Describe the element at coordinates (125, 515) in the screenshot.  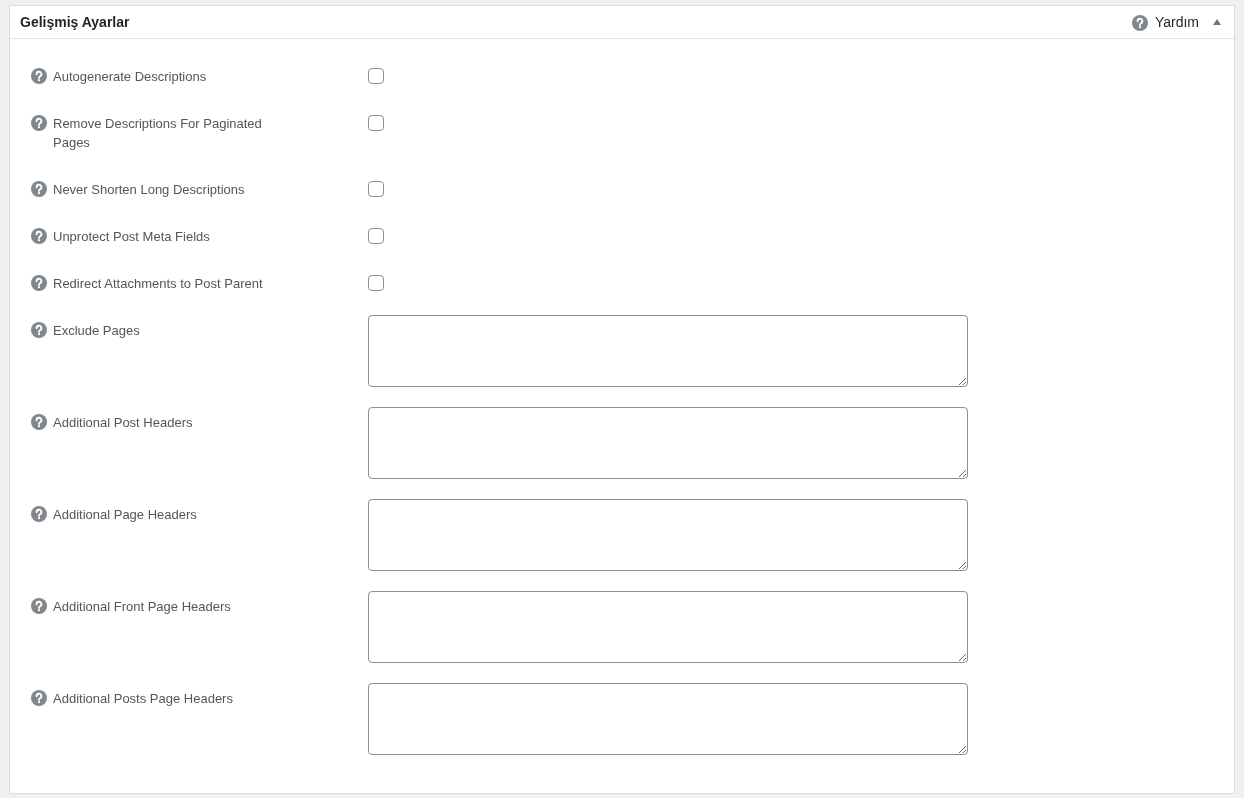
I see `setting-label: Additional Page Headers` at that location.